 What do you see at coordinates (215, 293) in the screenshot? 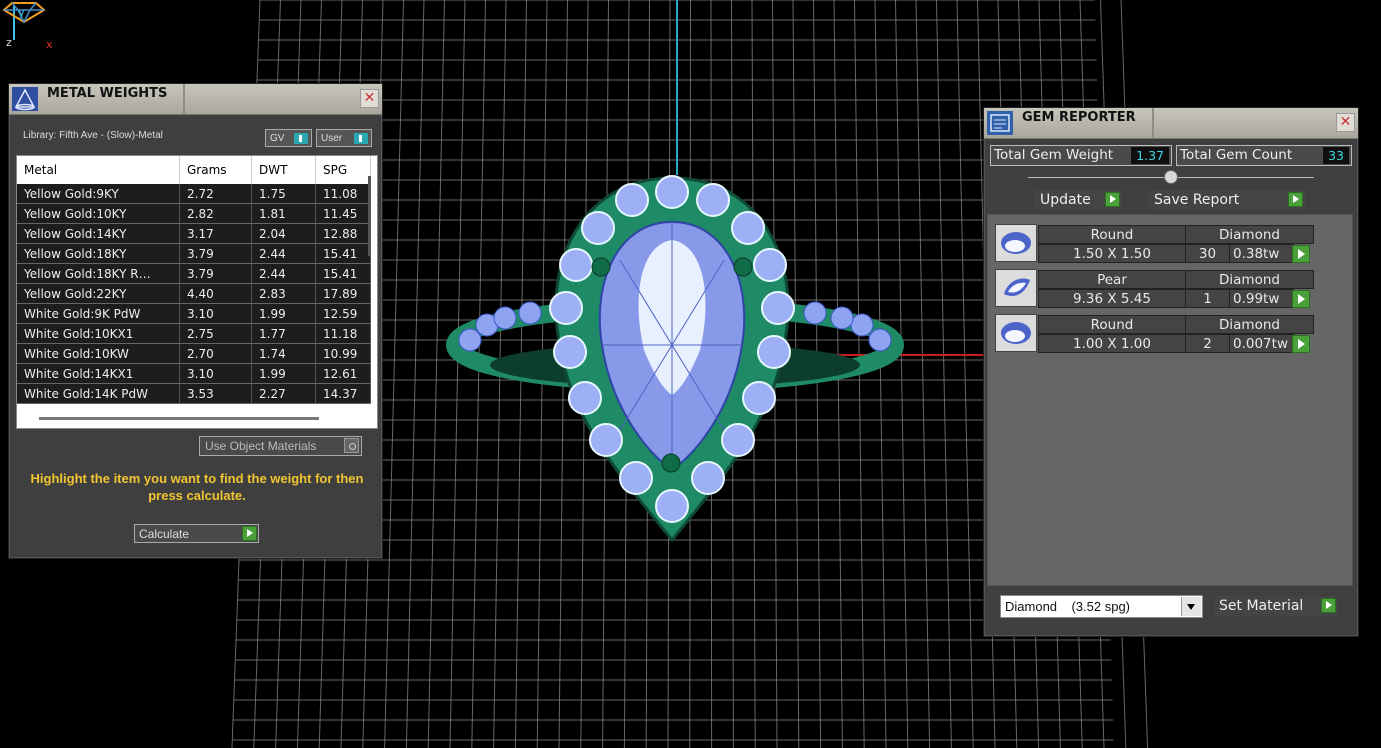
I see `grams-cell: 4.40` at bounding box center [215, 293].